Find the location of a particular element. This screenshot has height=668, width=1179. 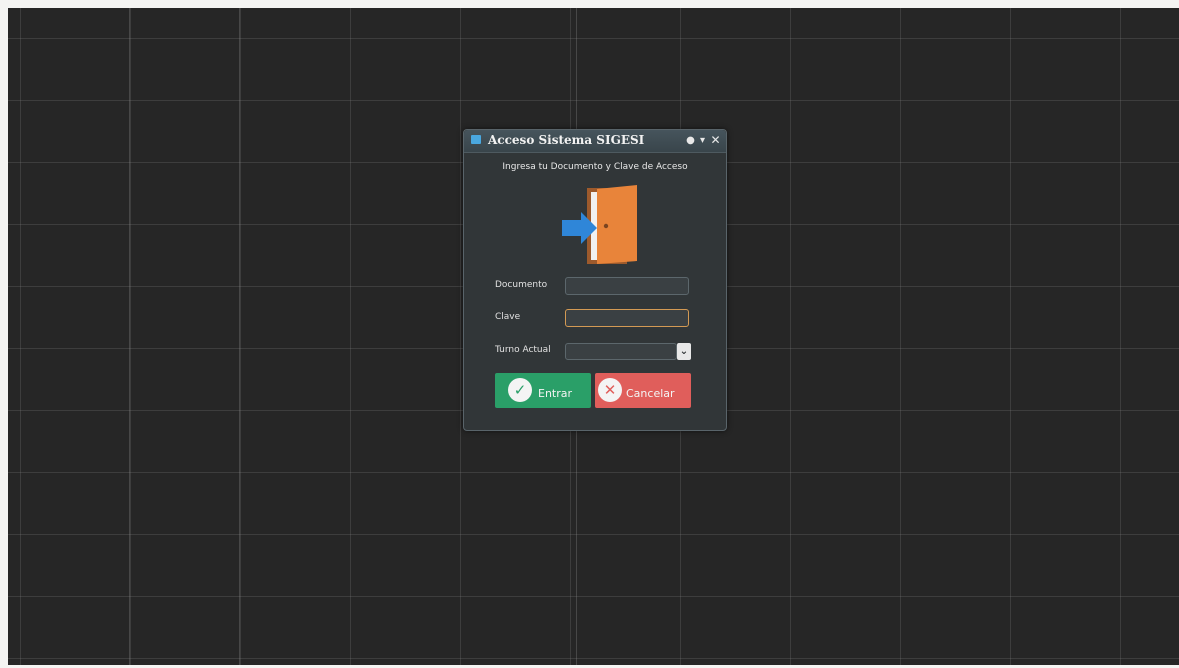

chevron-down-icon: ⌄ is located at coordinates (684, 351).